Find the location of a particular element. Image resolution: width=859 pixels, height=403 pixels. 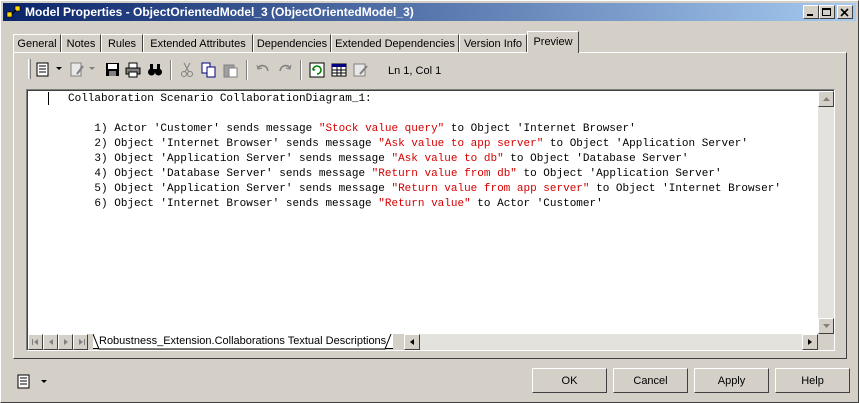

scroll-down-button is located at coordinates (826, 326).